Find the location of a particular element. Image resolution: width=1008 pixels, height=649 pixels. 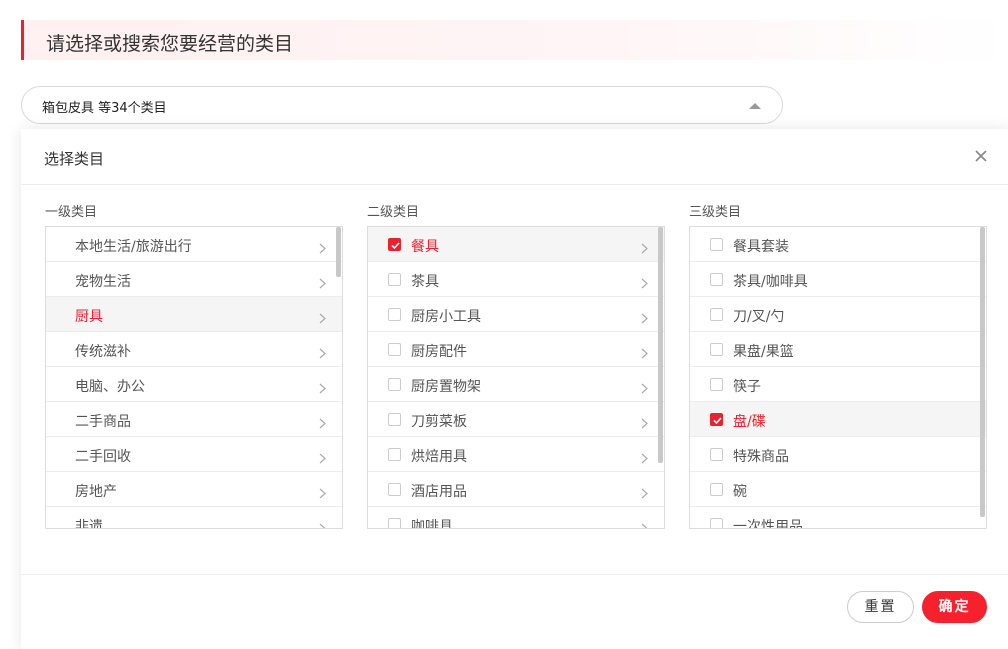

list-item-label: 碗 is located at coordinates (740, 492).